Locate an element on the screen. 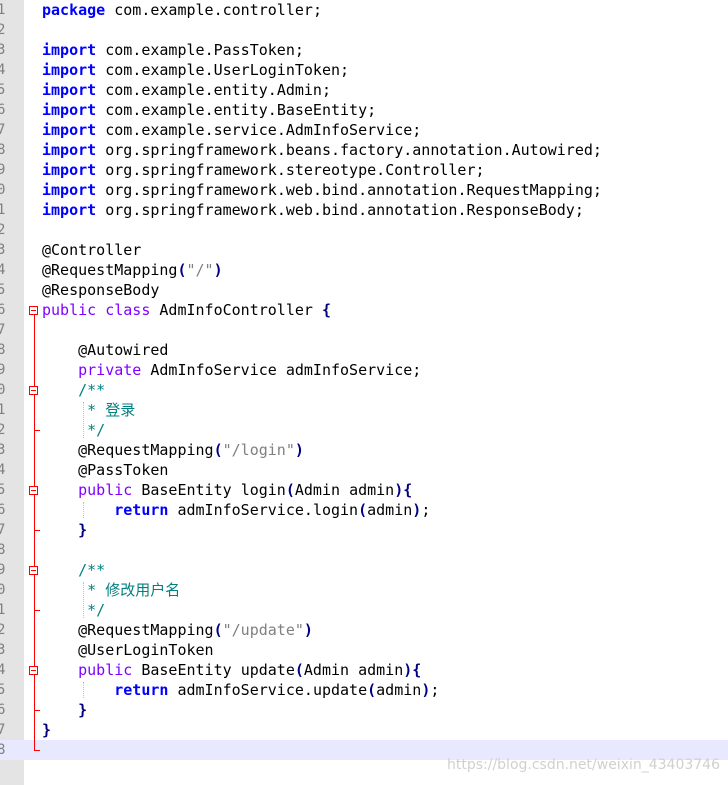 The width and height of the screenshot is (728, 785). code-line: 6 } is located at coordinates (364, 710).